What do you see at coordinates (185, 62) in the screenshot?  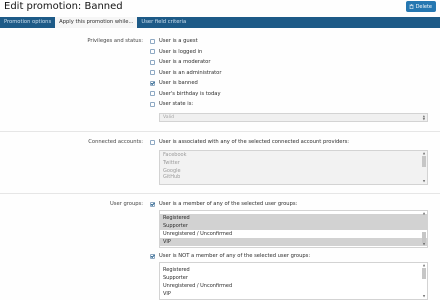 I see `moderator-label: User is a moderator` at bounding box center [185, 62].